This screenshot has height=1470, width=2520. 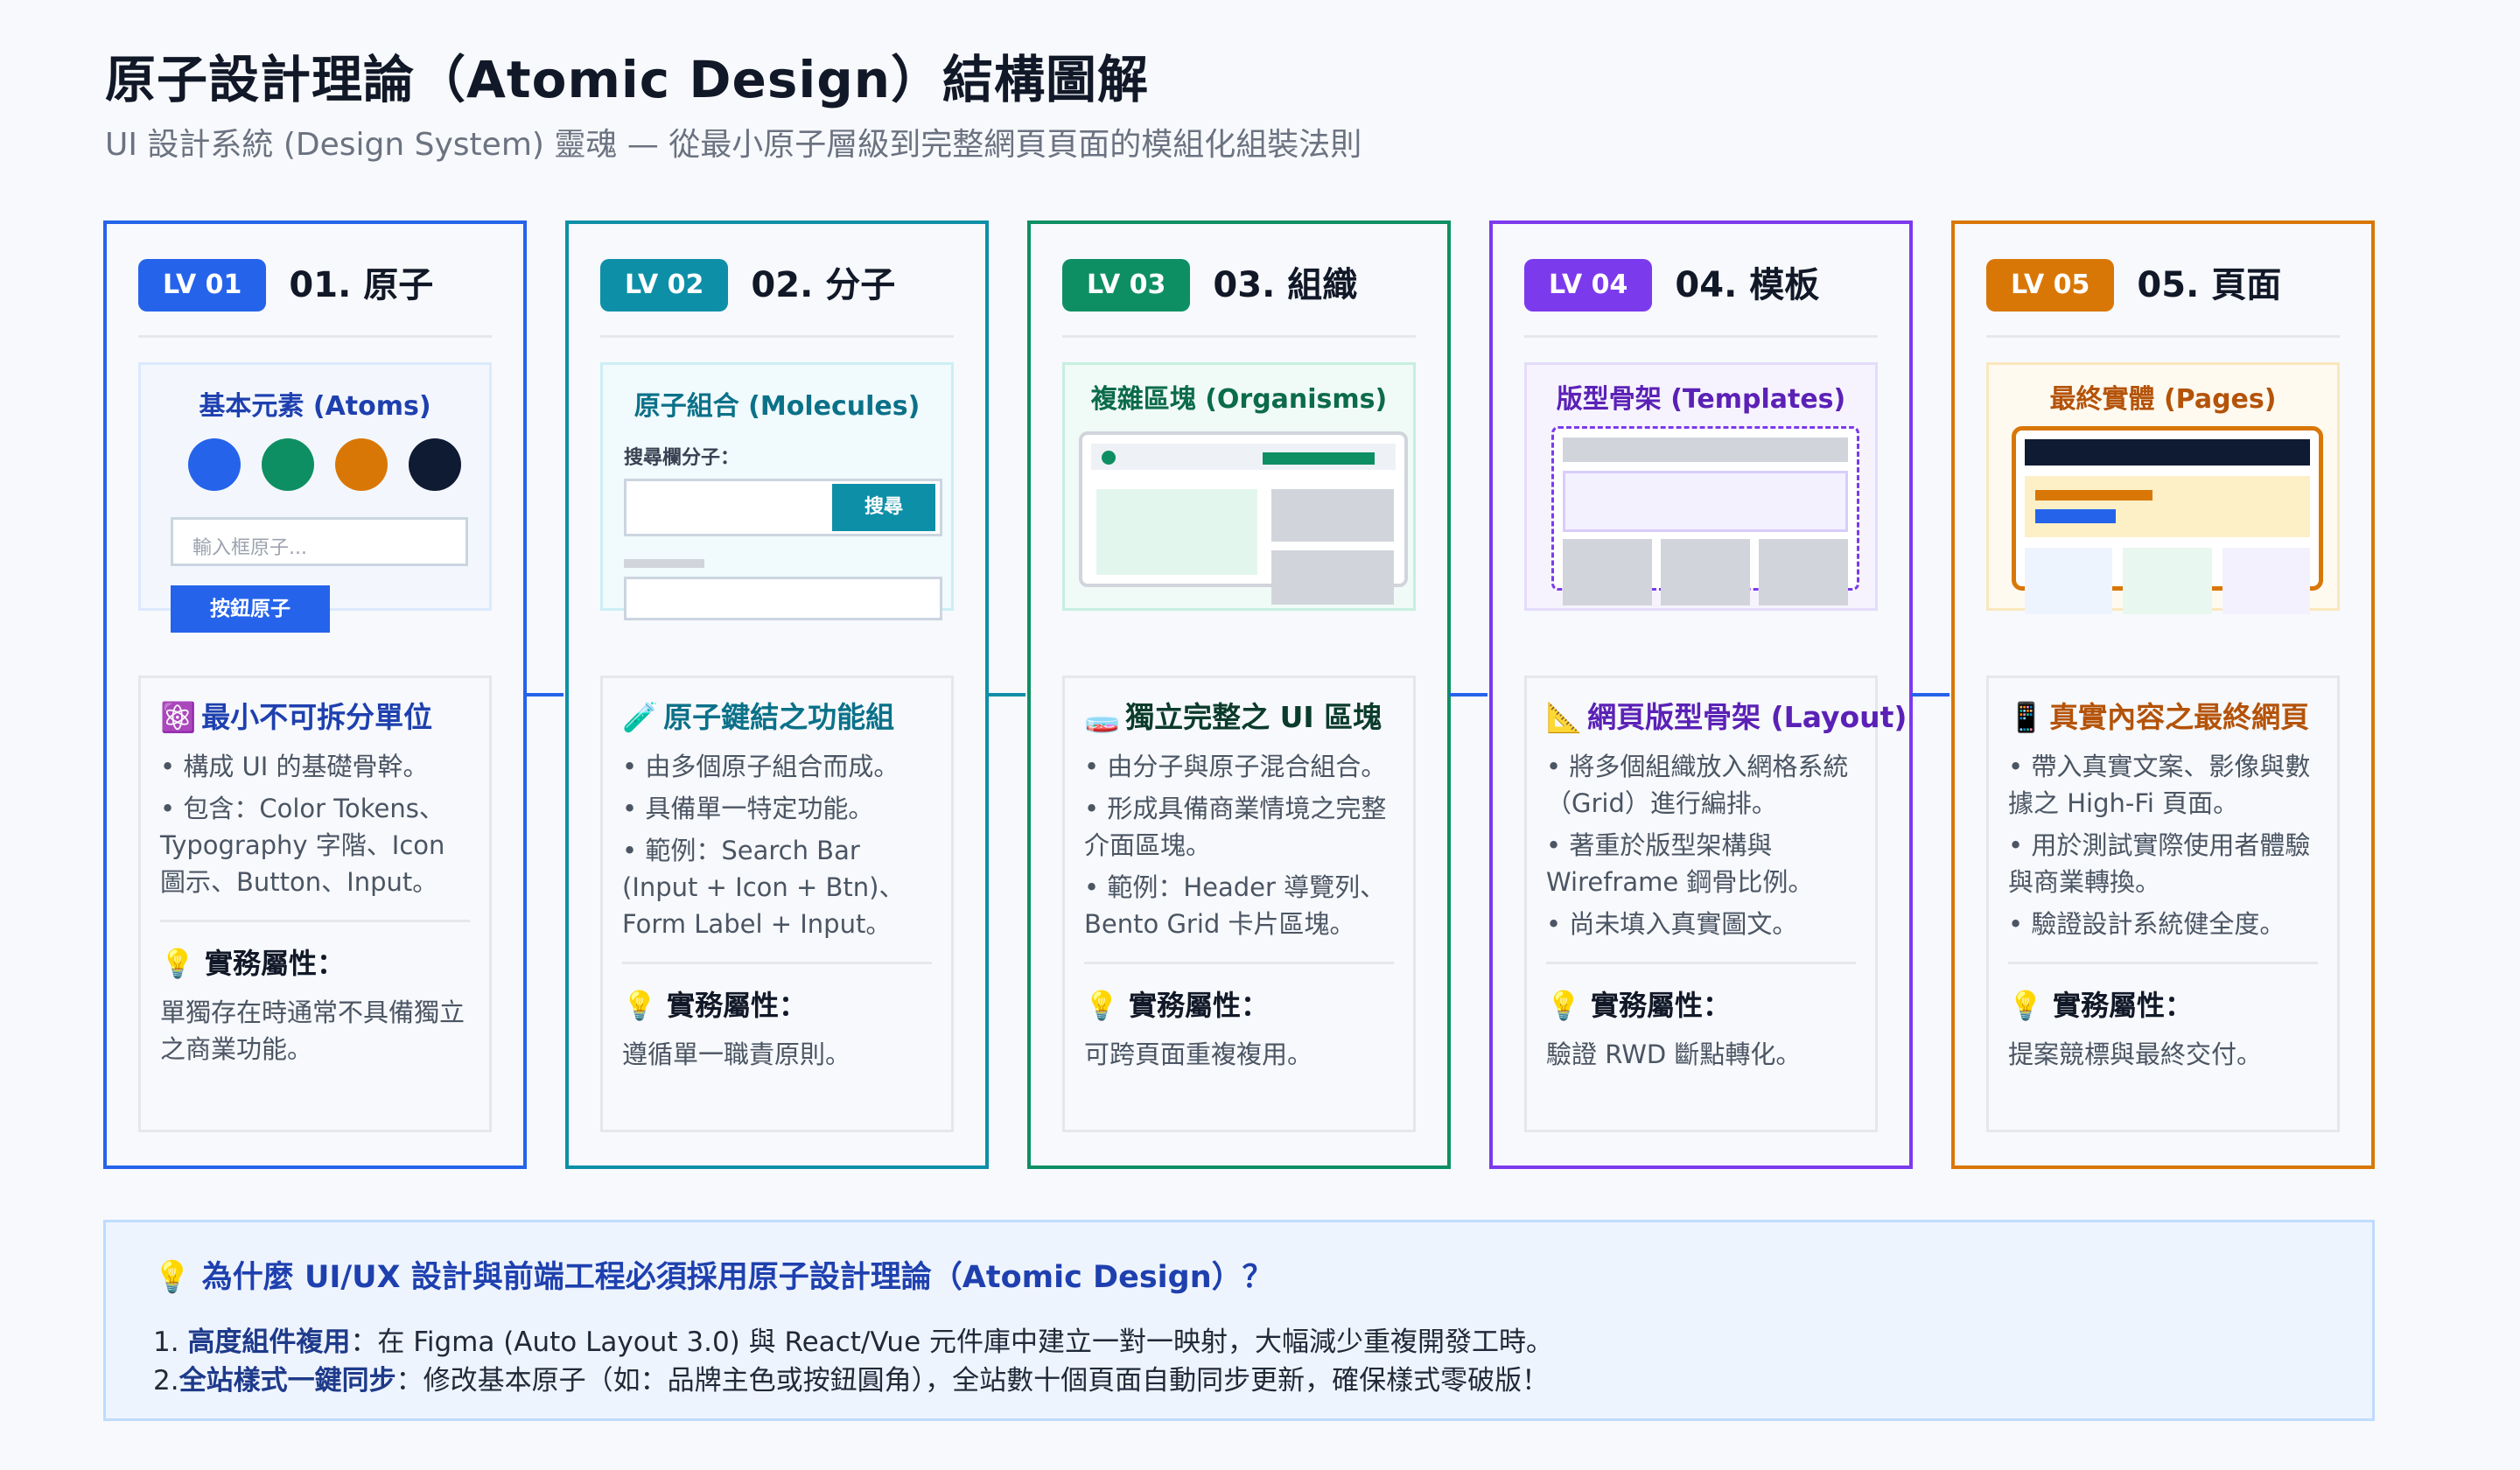 I want to click on bullet-item: • 構成 UI 的基礎骨幹。, so click(x=294, y=766).